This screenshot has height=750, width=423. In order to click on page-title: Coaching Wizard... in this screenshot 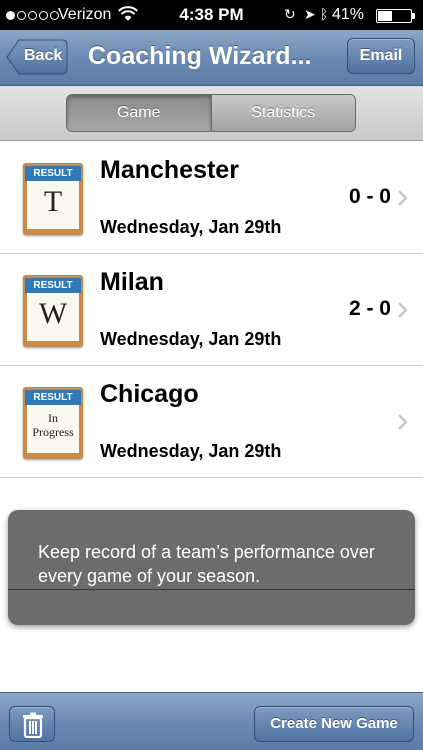, I will do `click(200, 56)`.